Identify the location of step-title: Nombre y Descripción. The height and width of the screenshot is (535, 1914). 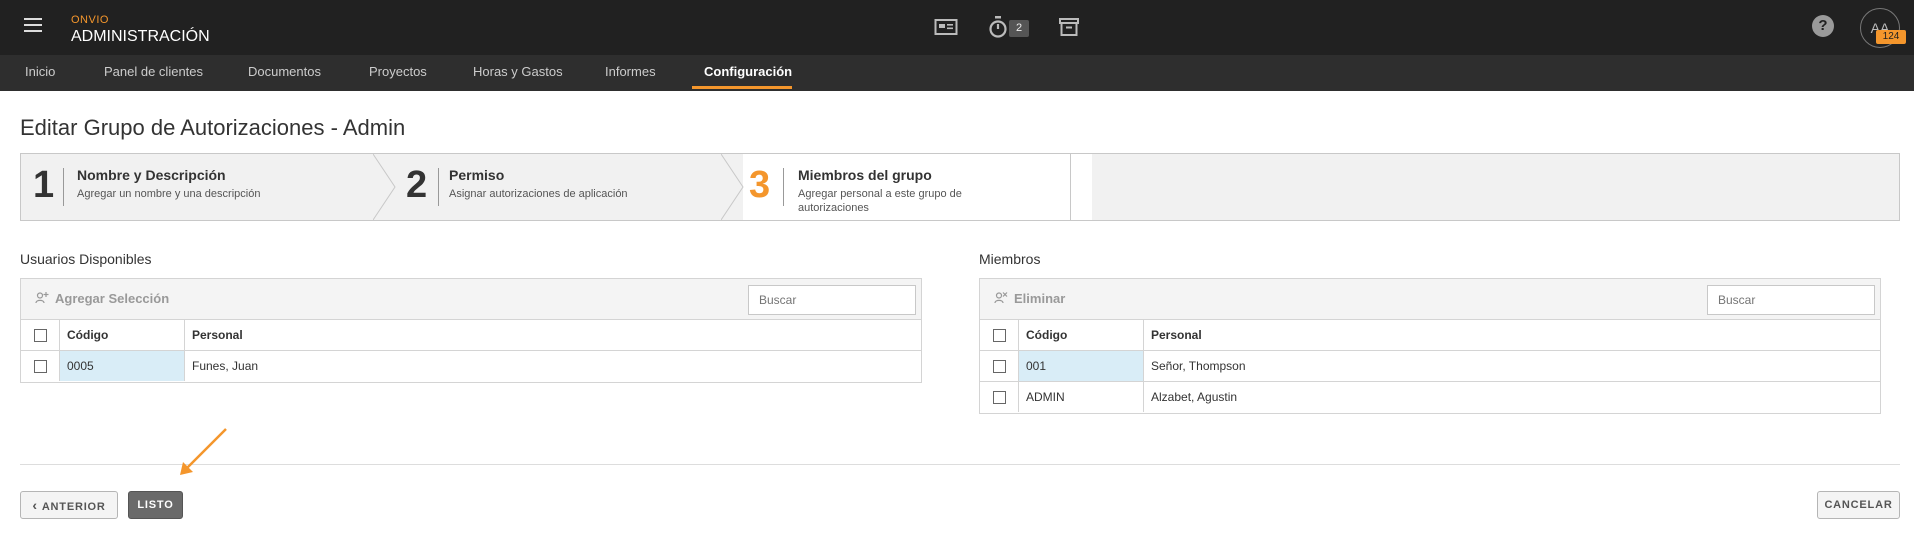
(151, 175).